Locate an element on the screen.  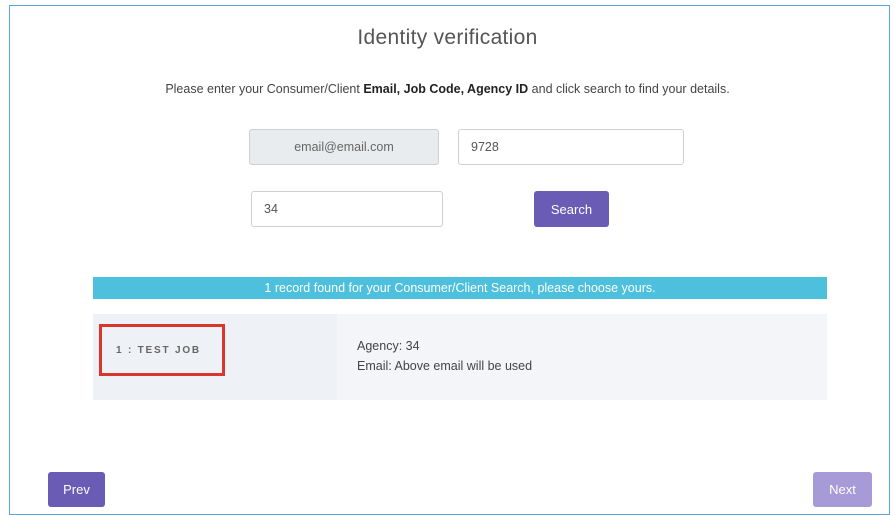
record-job-label: 1 : TEST JOB is located at coordinates (162, 350).